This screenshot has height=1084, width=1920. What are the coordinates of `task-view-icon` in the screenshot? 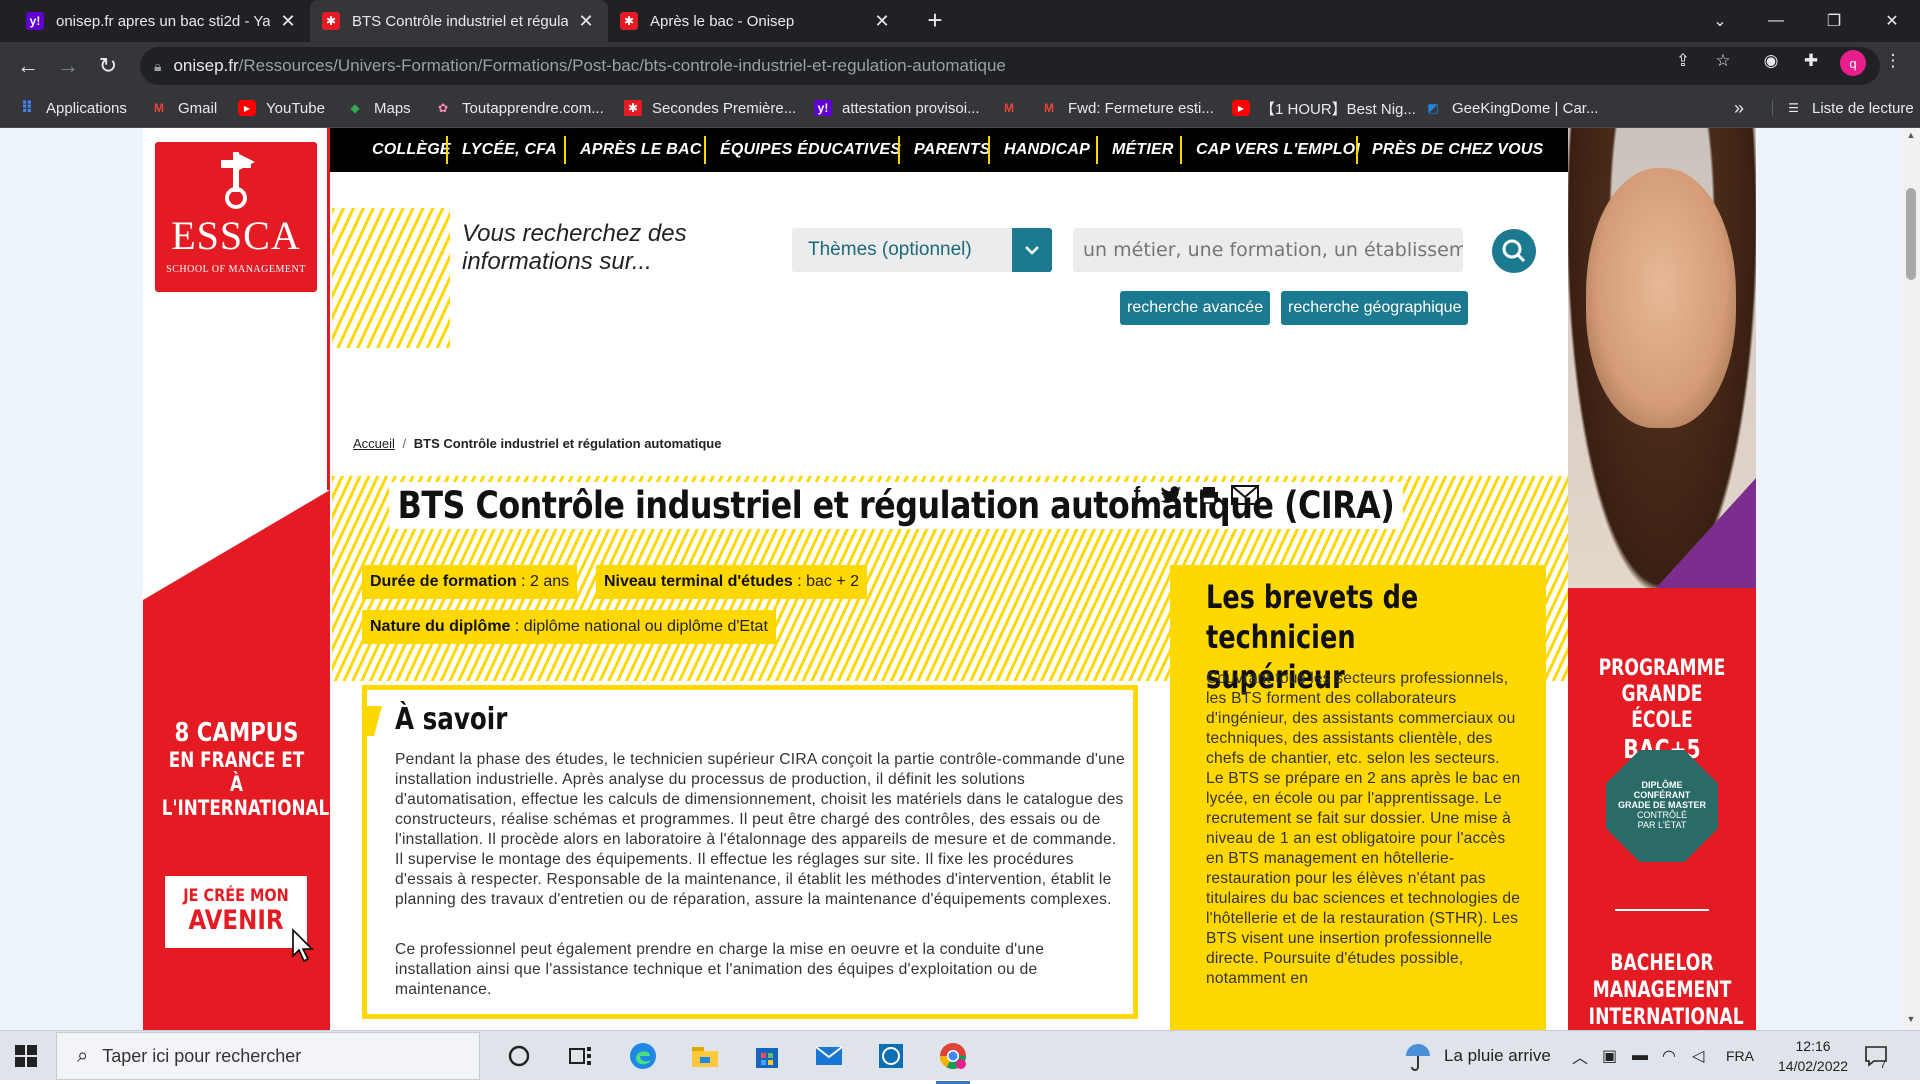 It's located at (581, 1056).